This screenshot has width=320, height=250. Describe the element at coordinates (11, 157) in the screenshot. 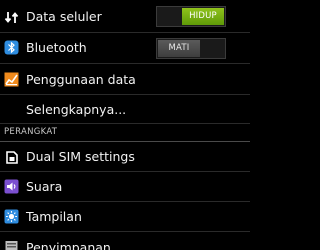

I see `sim-card-icon` at that location.